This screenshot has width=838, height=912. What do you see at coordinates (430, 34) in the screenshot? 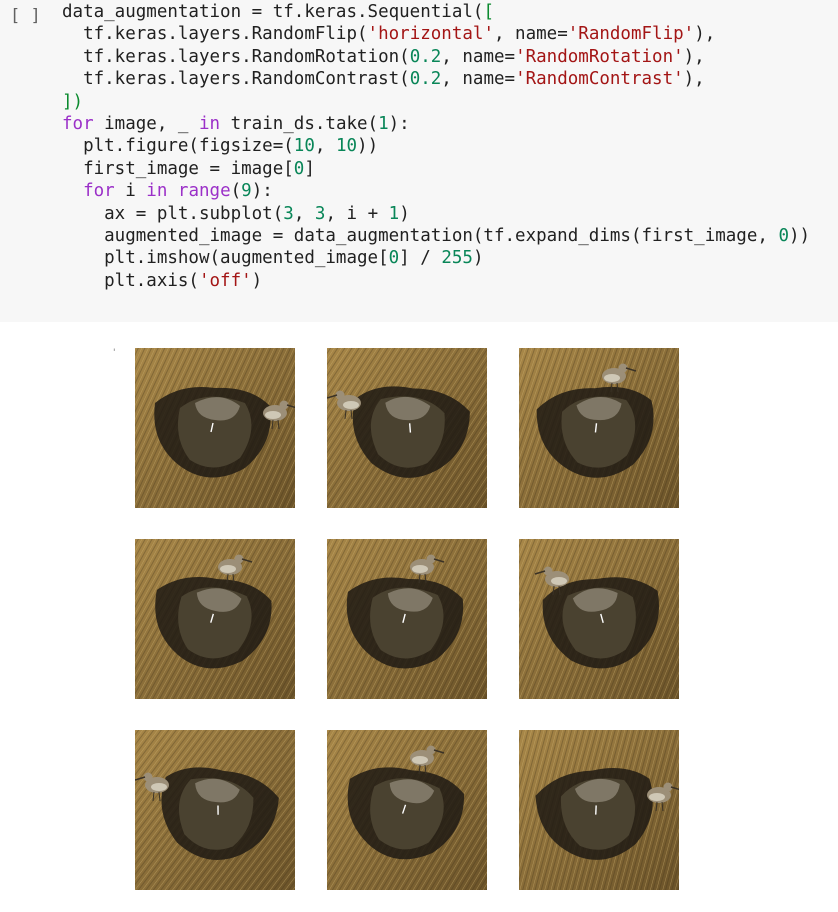
I see `code-token: 'horizontal'` at bounding box center [430, 34].